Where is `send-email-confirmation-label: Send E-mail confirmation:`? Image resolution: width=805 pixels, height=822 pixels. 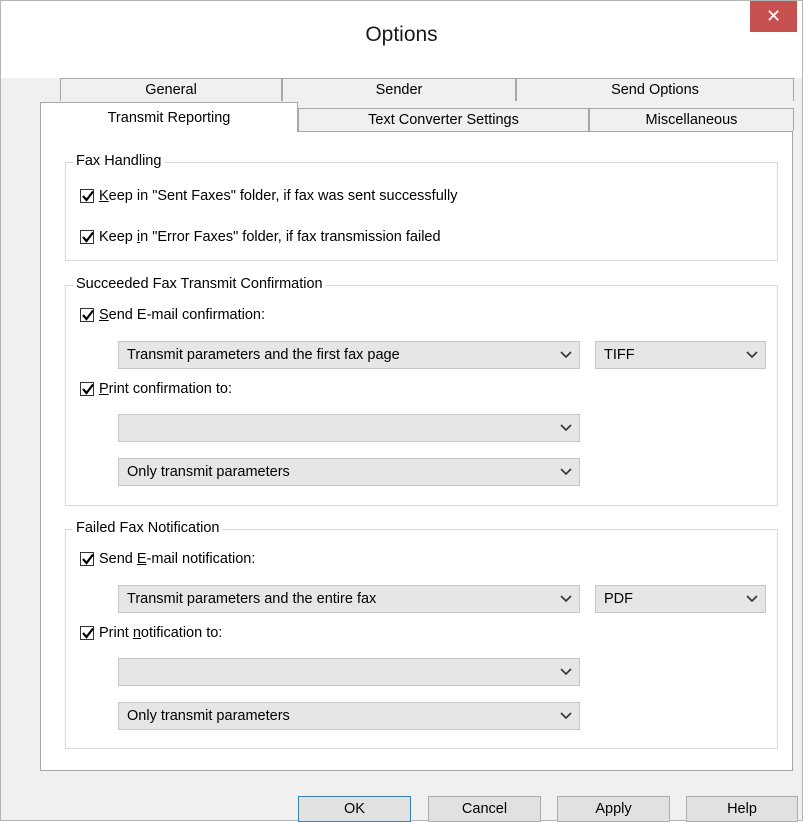 send-email-confirmation-label: Send E-mail confirmation: is located at coordinates (182, 315).